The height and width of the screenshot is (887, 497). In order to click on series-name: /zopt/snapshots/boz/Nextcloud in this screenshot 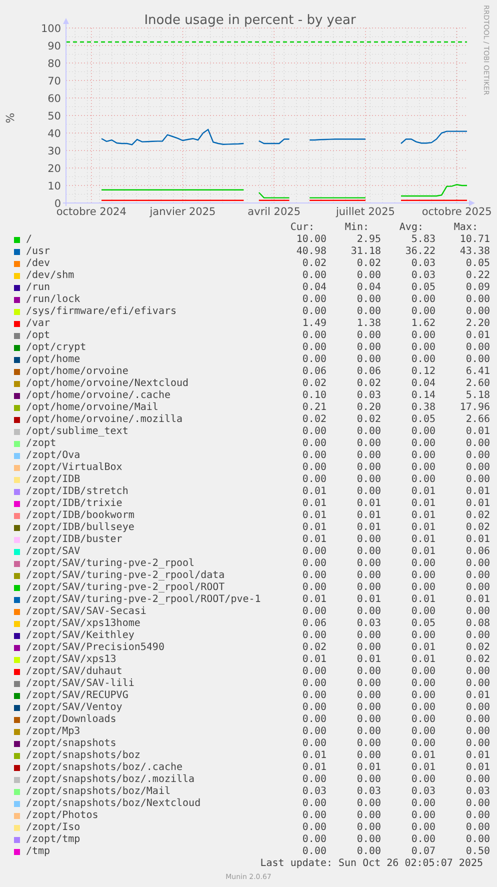, I will do `click(114, 804)`.